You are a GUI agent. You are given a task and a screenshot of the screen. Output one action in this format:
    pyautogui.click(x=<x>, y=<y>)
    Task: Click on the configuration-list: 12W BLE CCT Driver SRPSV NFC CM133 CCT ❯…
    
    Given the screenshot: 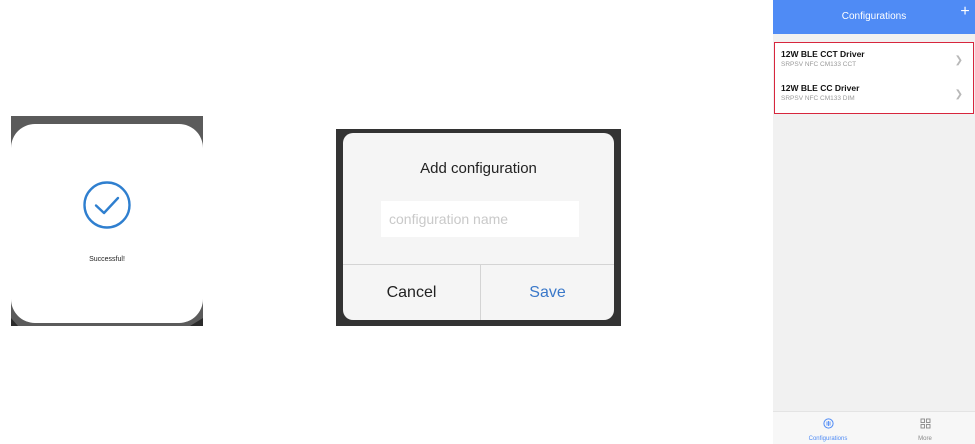 What is the action you would take?
    pyautogui.click(x=874, y=78)
    